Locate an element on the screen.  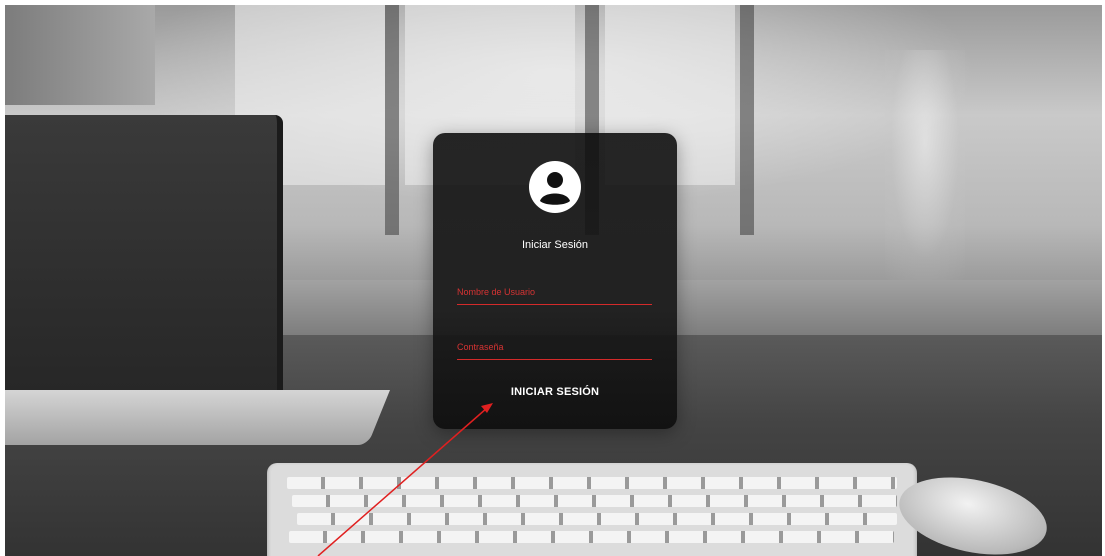
login-button: INICIAR SESIÓN is located at coordinates (555, 392).